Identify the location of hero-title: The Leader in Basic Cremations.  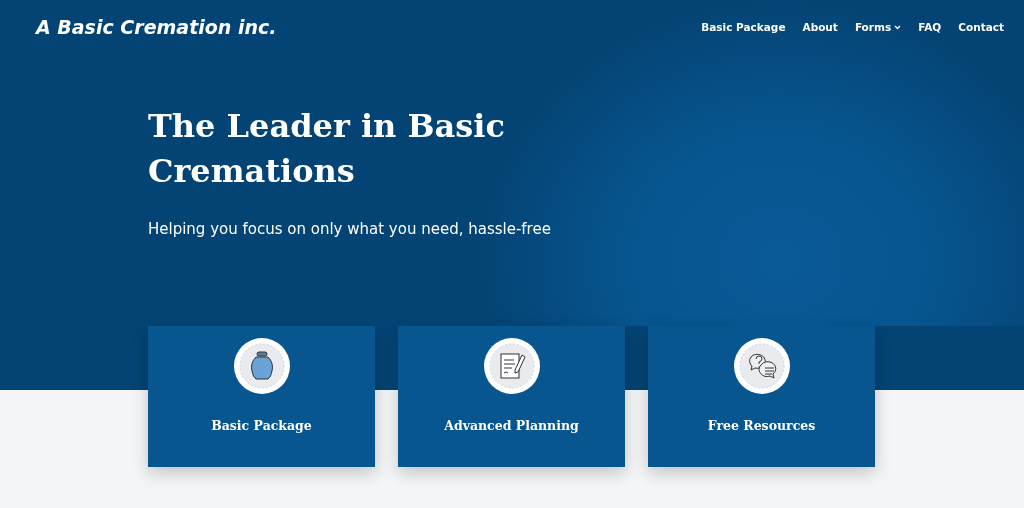
(327, 149).